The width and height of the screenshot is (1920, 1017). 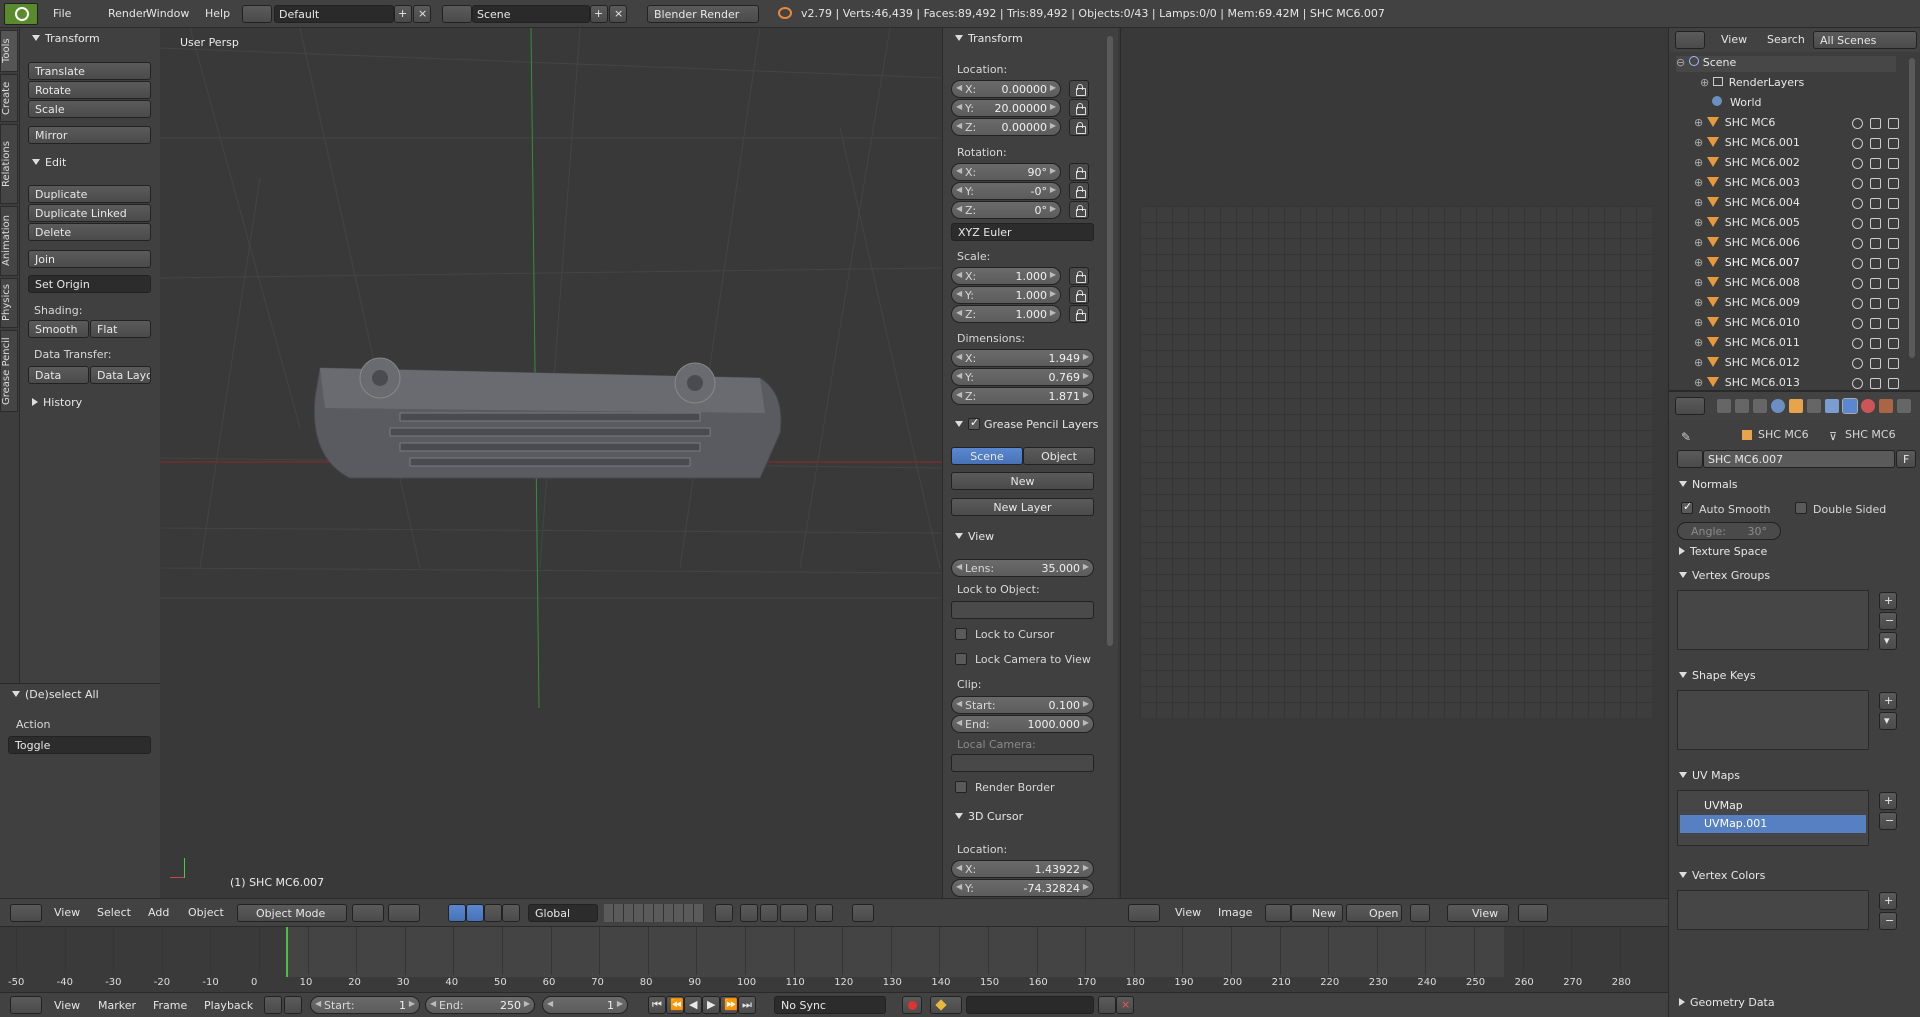 What do you see at coordinates (62, 13) in the screenshot?
I see `menu-file: File` at bounding box center [62, 13].